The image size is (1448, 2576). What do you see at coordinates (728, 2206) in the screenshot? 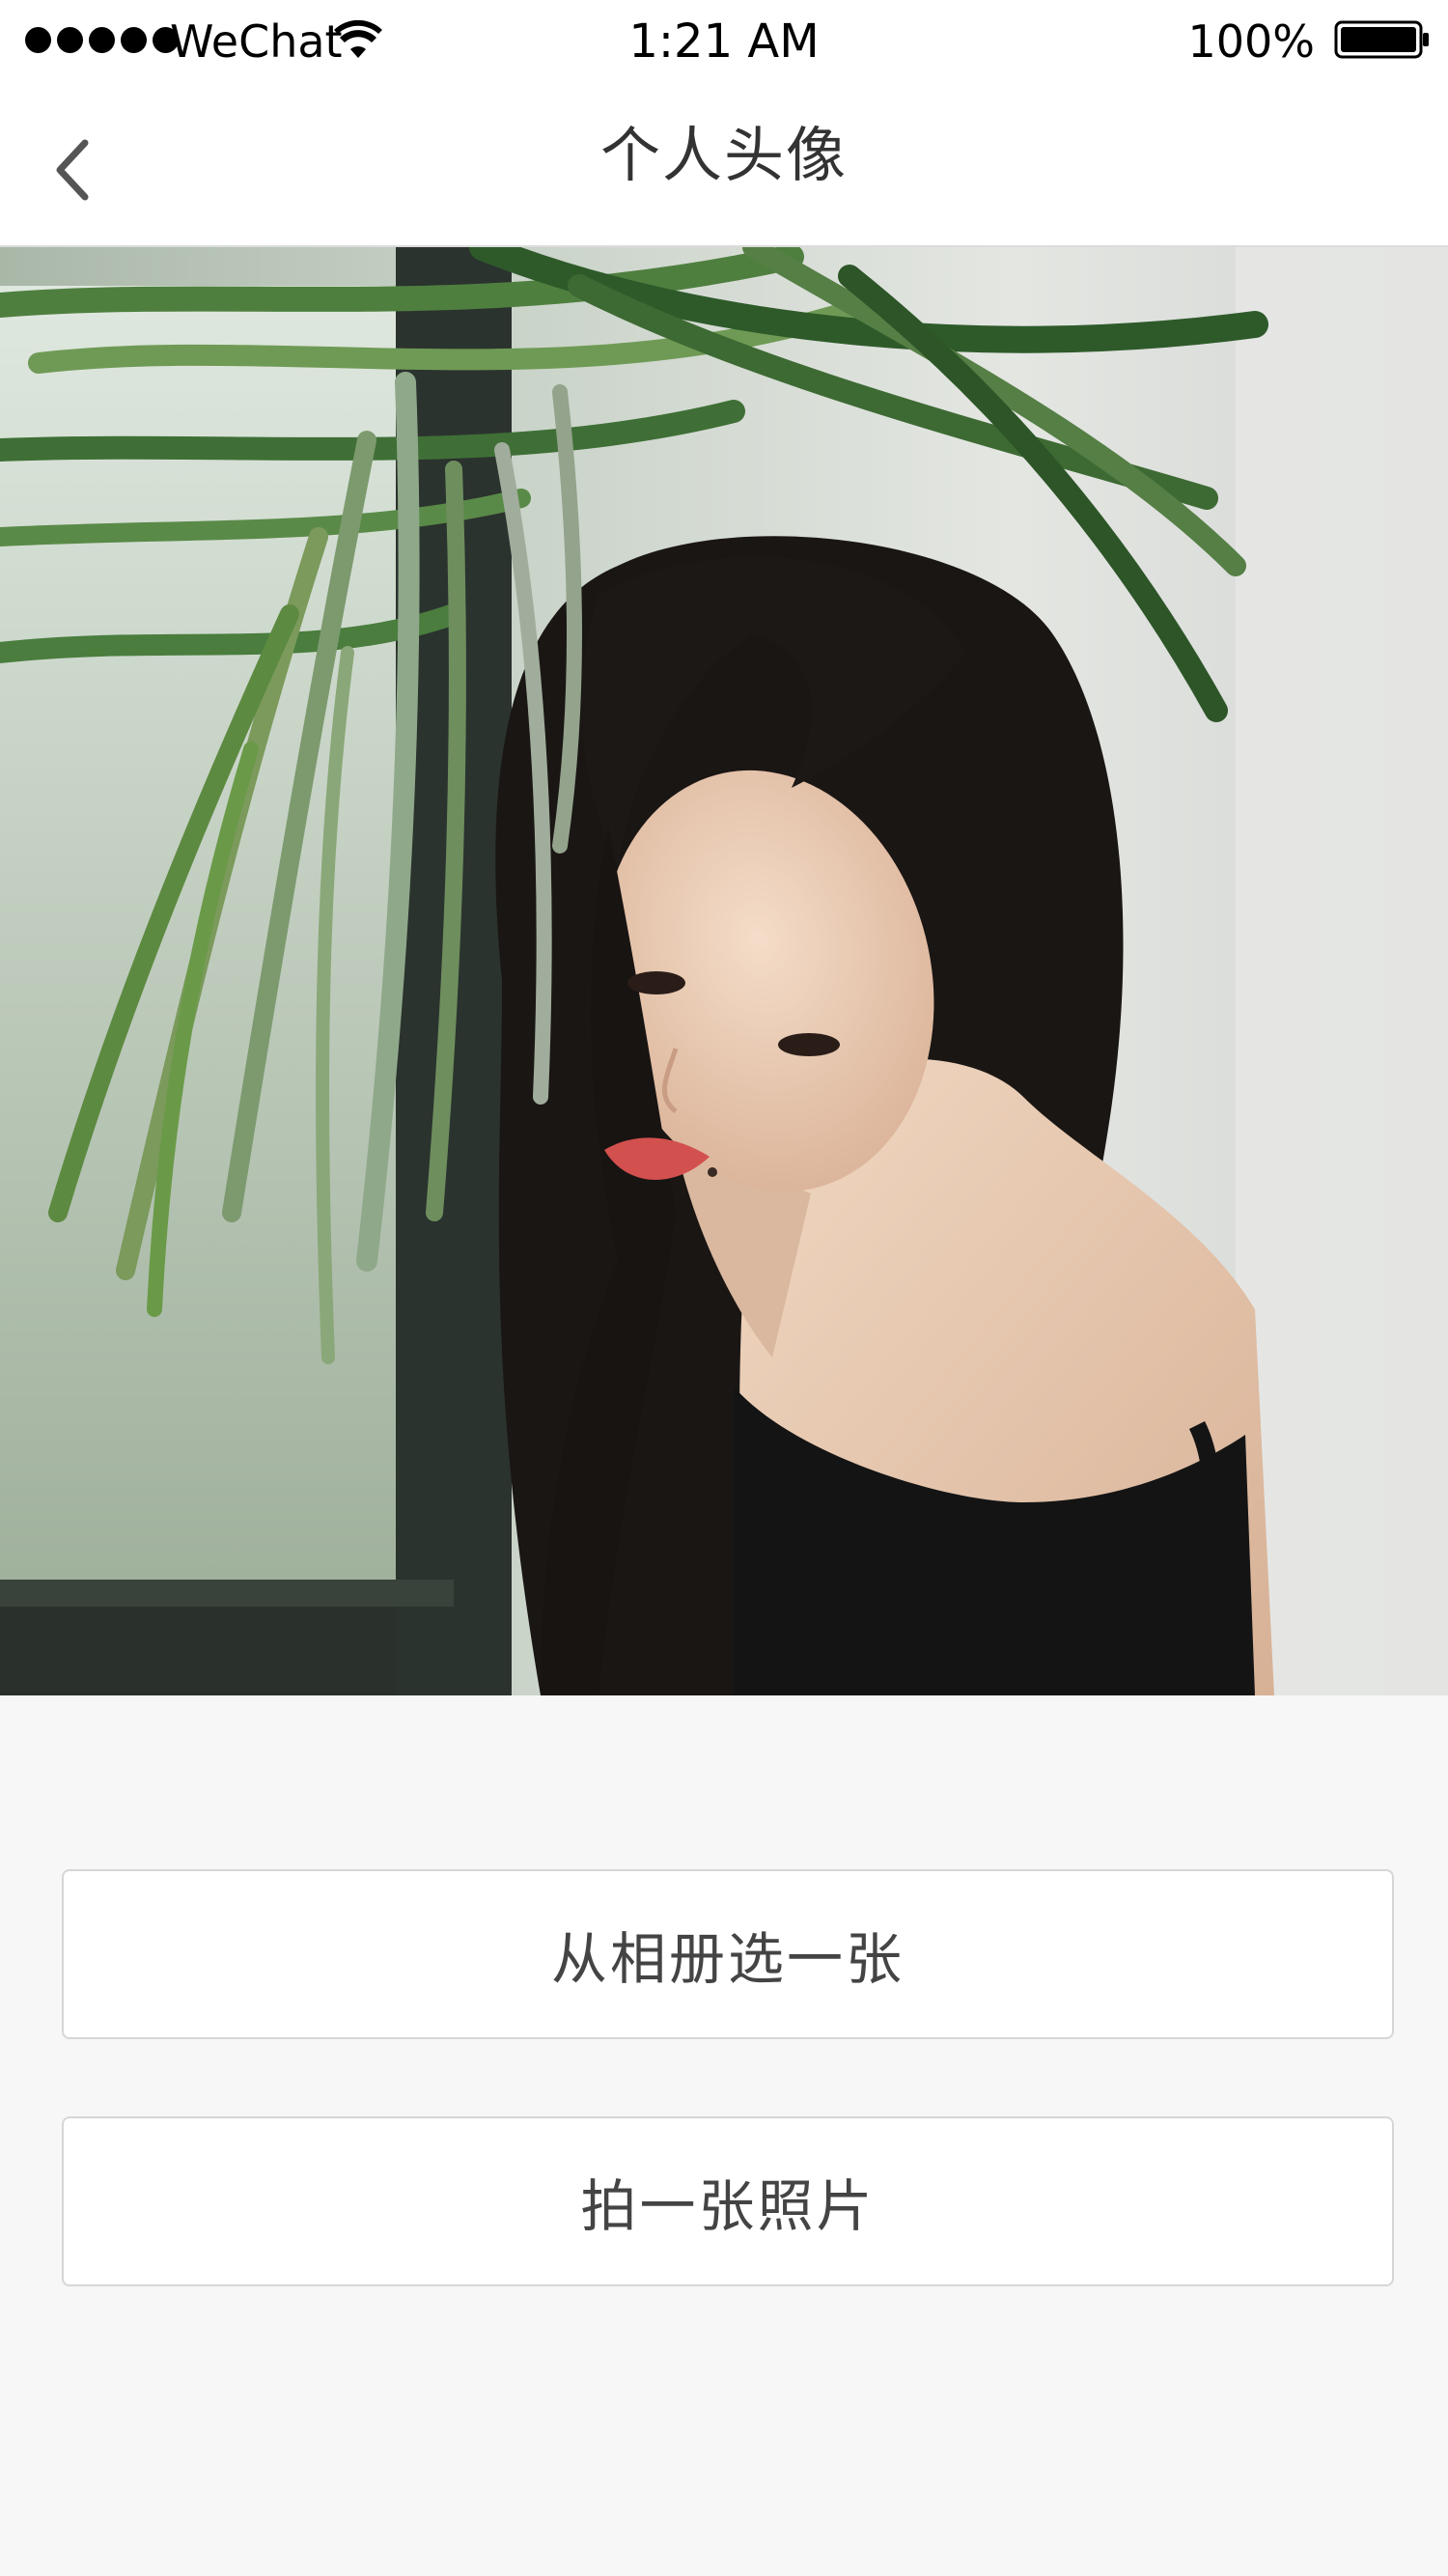
I see `take-photo-label: 拍一张照片` at bounding box center [728, 2206].